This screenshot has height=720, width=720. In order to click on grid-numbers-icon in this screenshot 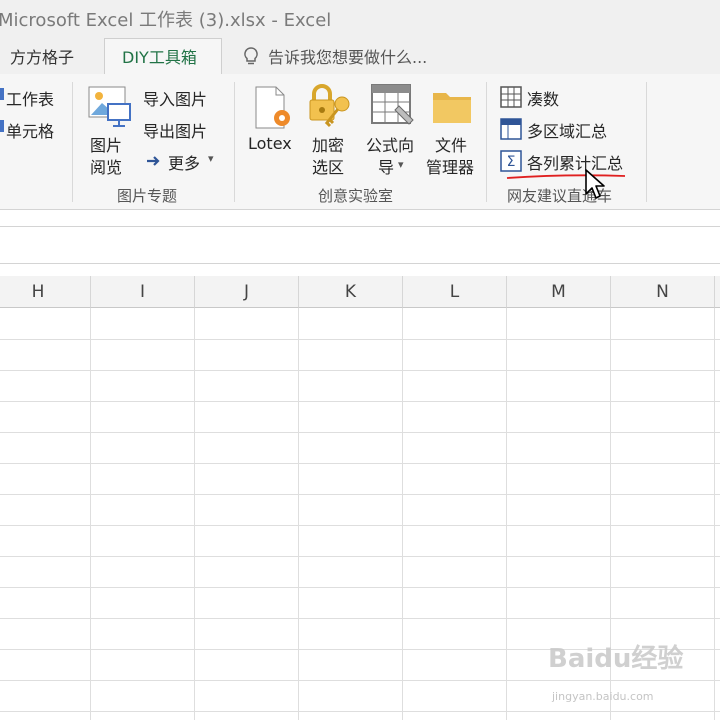, I will do `click(511, 97)`.